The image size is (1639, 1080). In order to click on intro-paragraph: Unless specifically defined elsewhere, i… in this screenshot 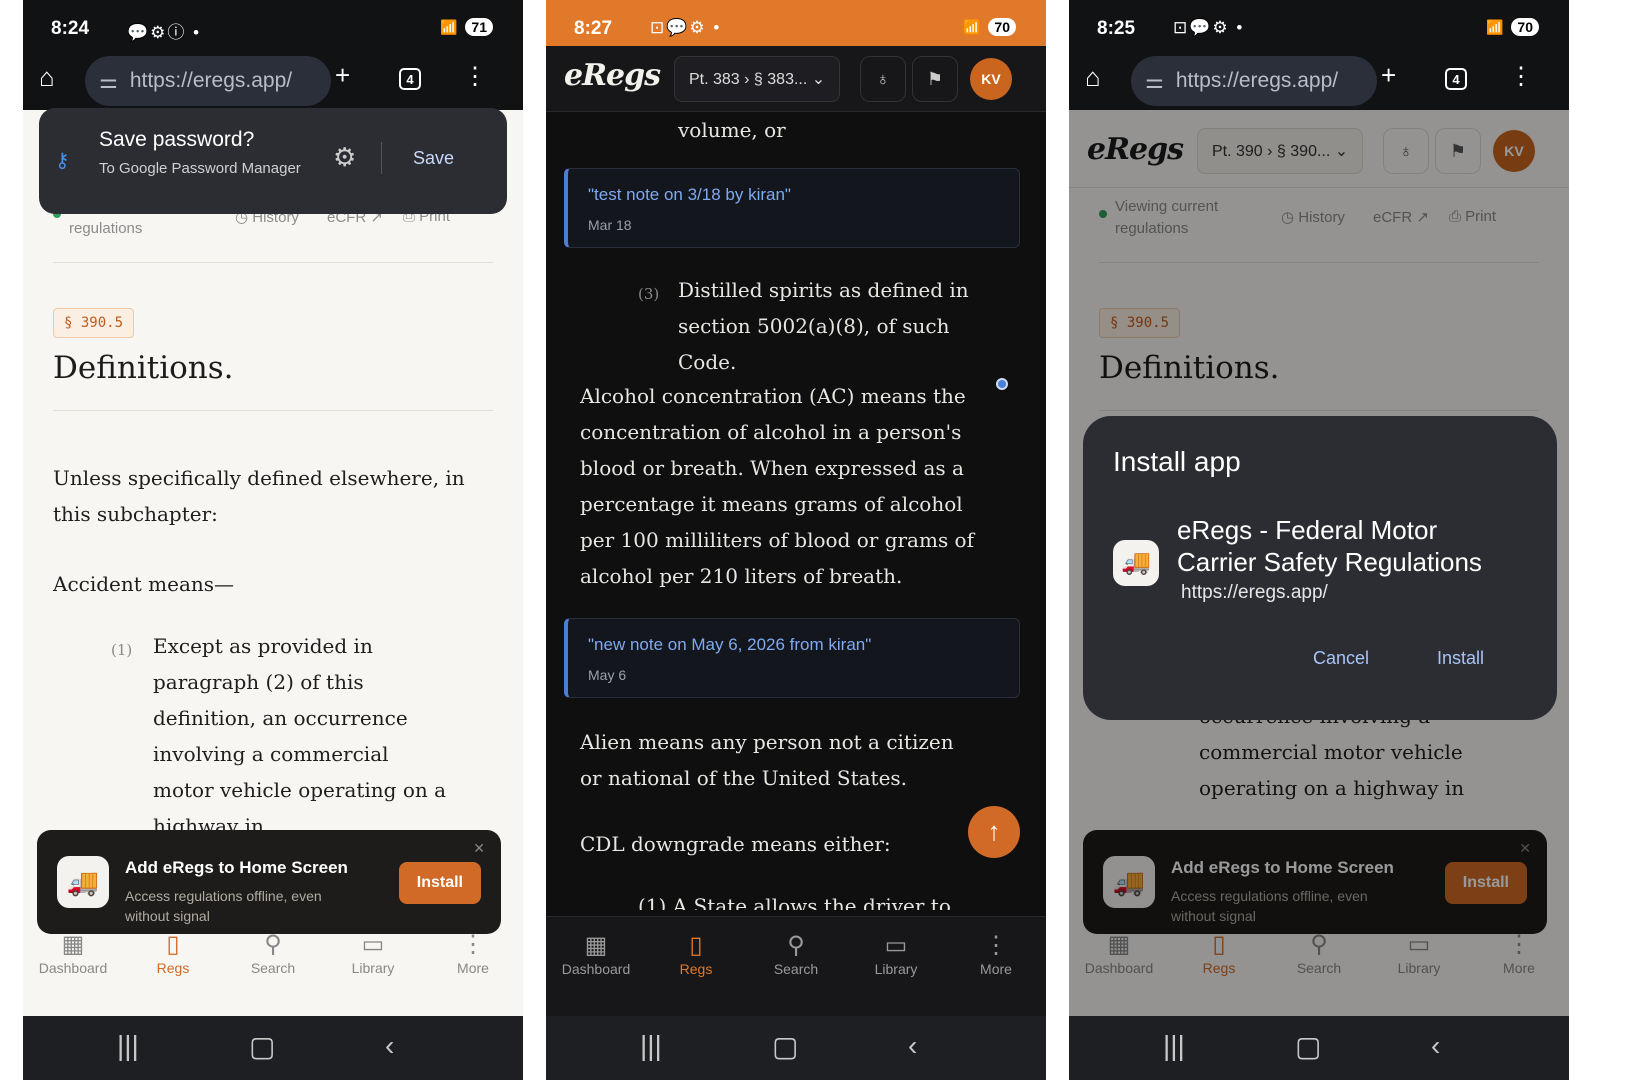, I will do `click(259, 496)`.